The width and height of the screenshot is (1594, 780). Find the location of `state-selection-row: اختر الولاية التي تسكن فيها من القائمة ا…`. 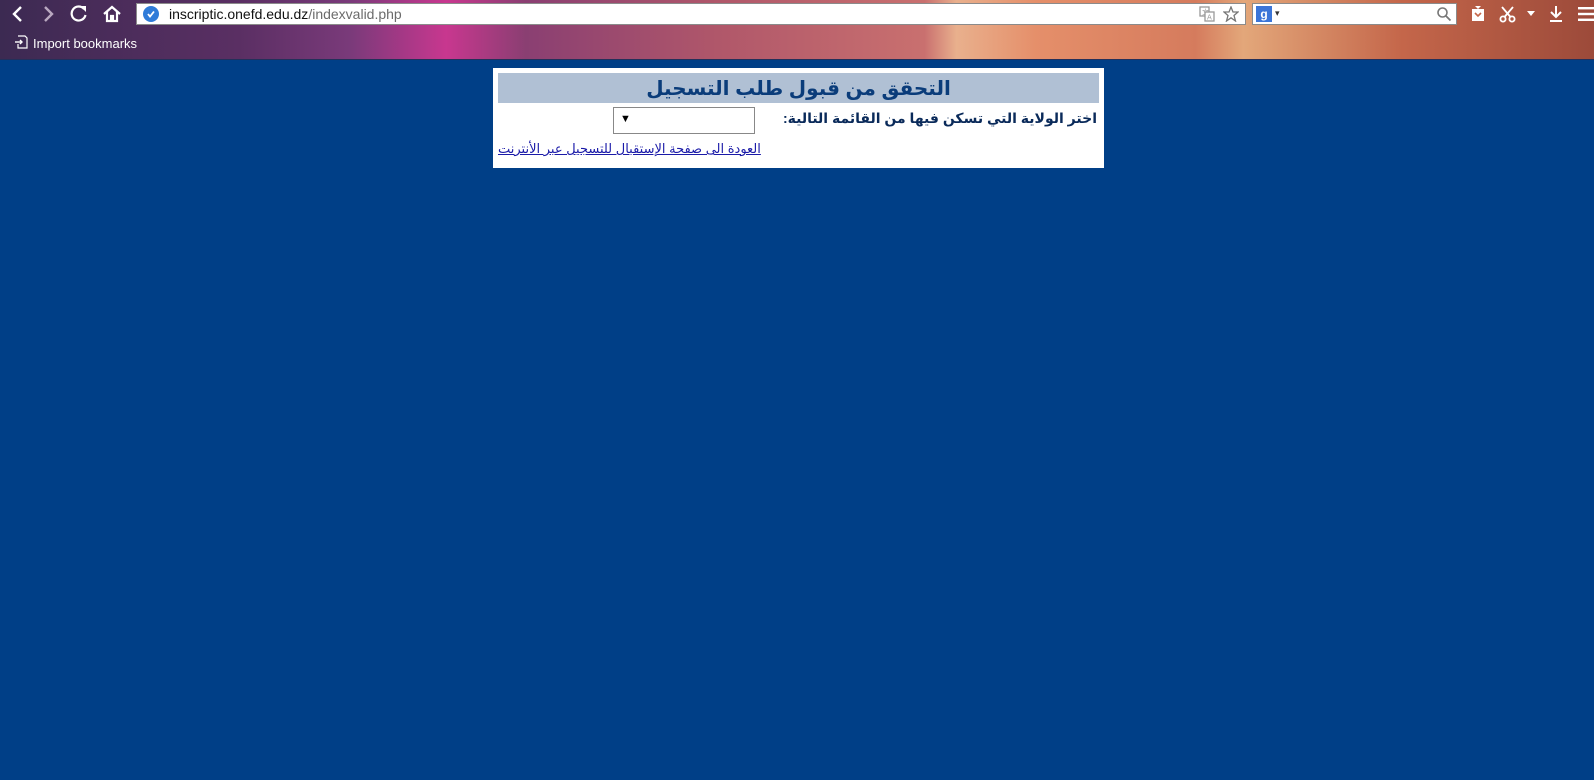

state-selection-row: اختر الولاية التي تسكن فيها من القائمة ا… is located at coordinates (798, 119).